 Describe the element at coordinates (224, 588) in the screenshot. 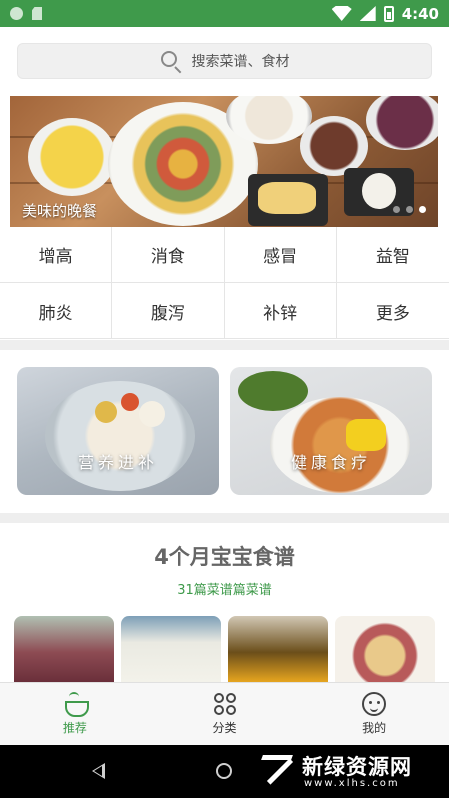

I see `section-subtitle: 31篇菜谱篇菜谱` at that location.